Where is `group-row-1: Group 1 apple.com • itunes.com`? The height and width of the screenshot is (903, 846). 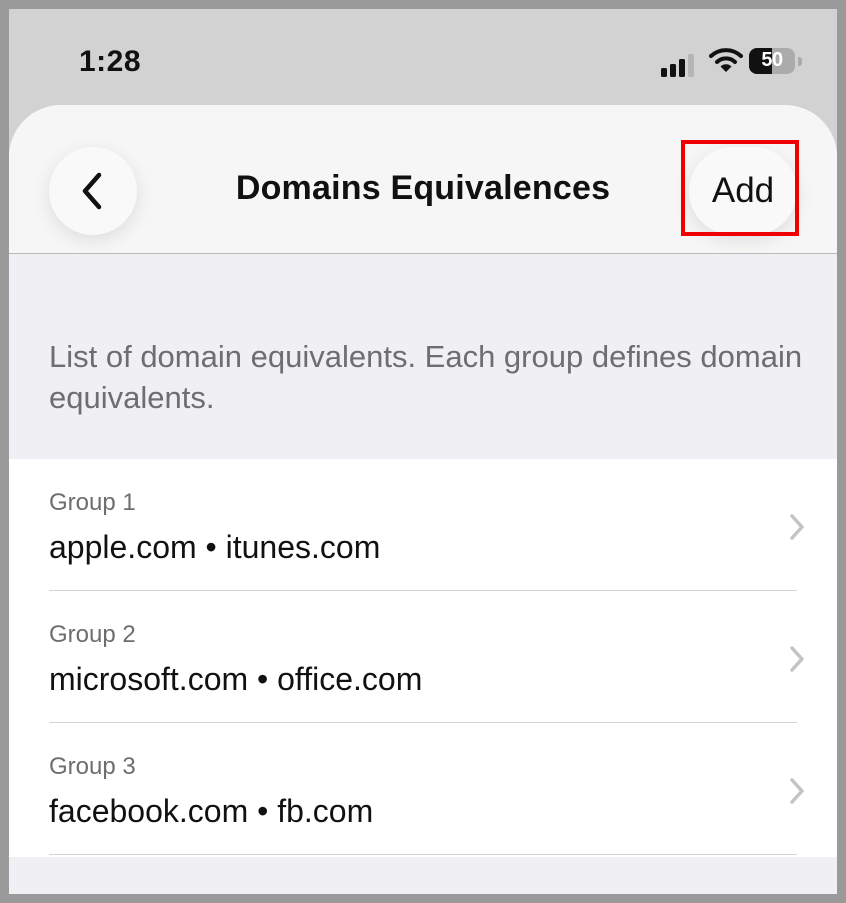
group-row-1: Group 1 apple.com • itunes.com is located at coordinates (423, 525).